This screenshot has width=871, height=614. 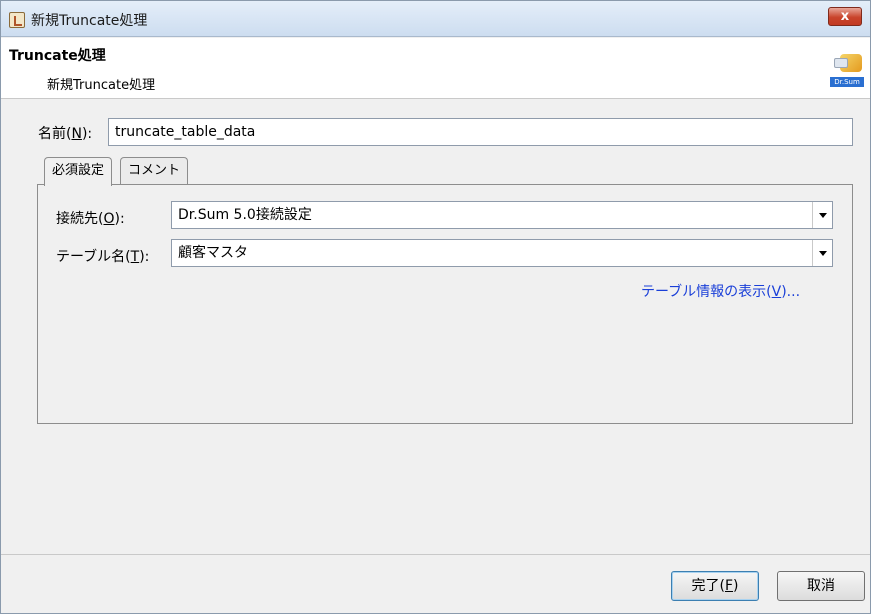 What do you see at coordinates (103, 257) in the screenshot?
I see `table-name-label: テーブル名(T):` at bounding box center [103, 257].